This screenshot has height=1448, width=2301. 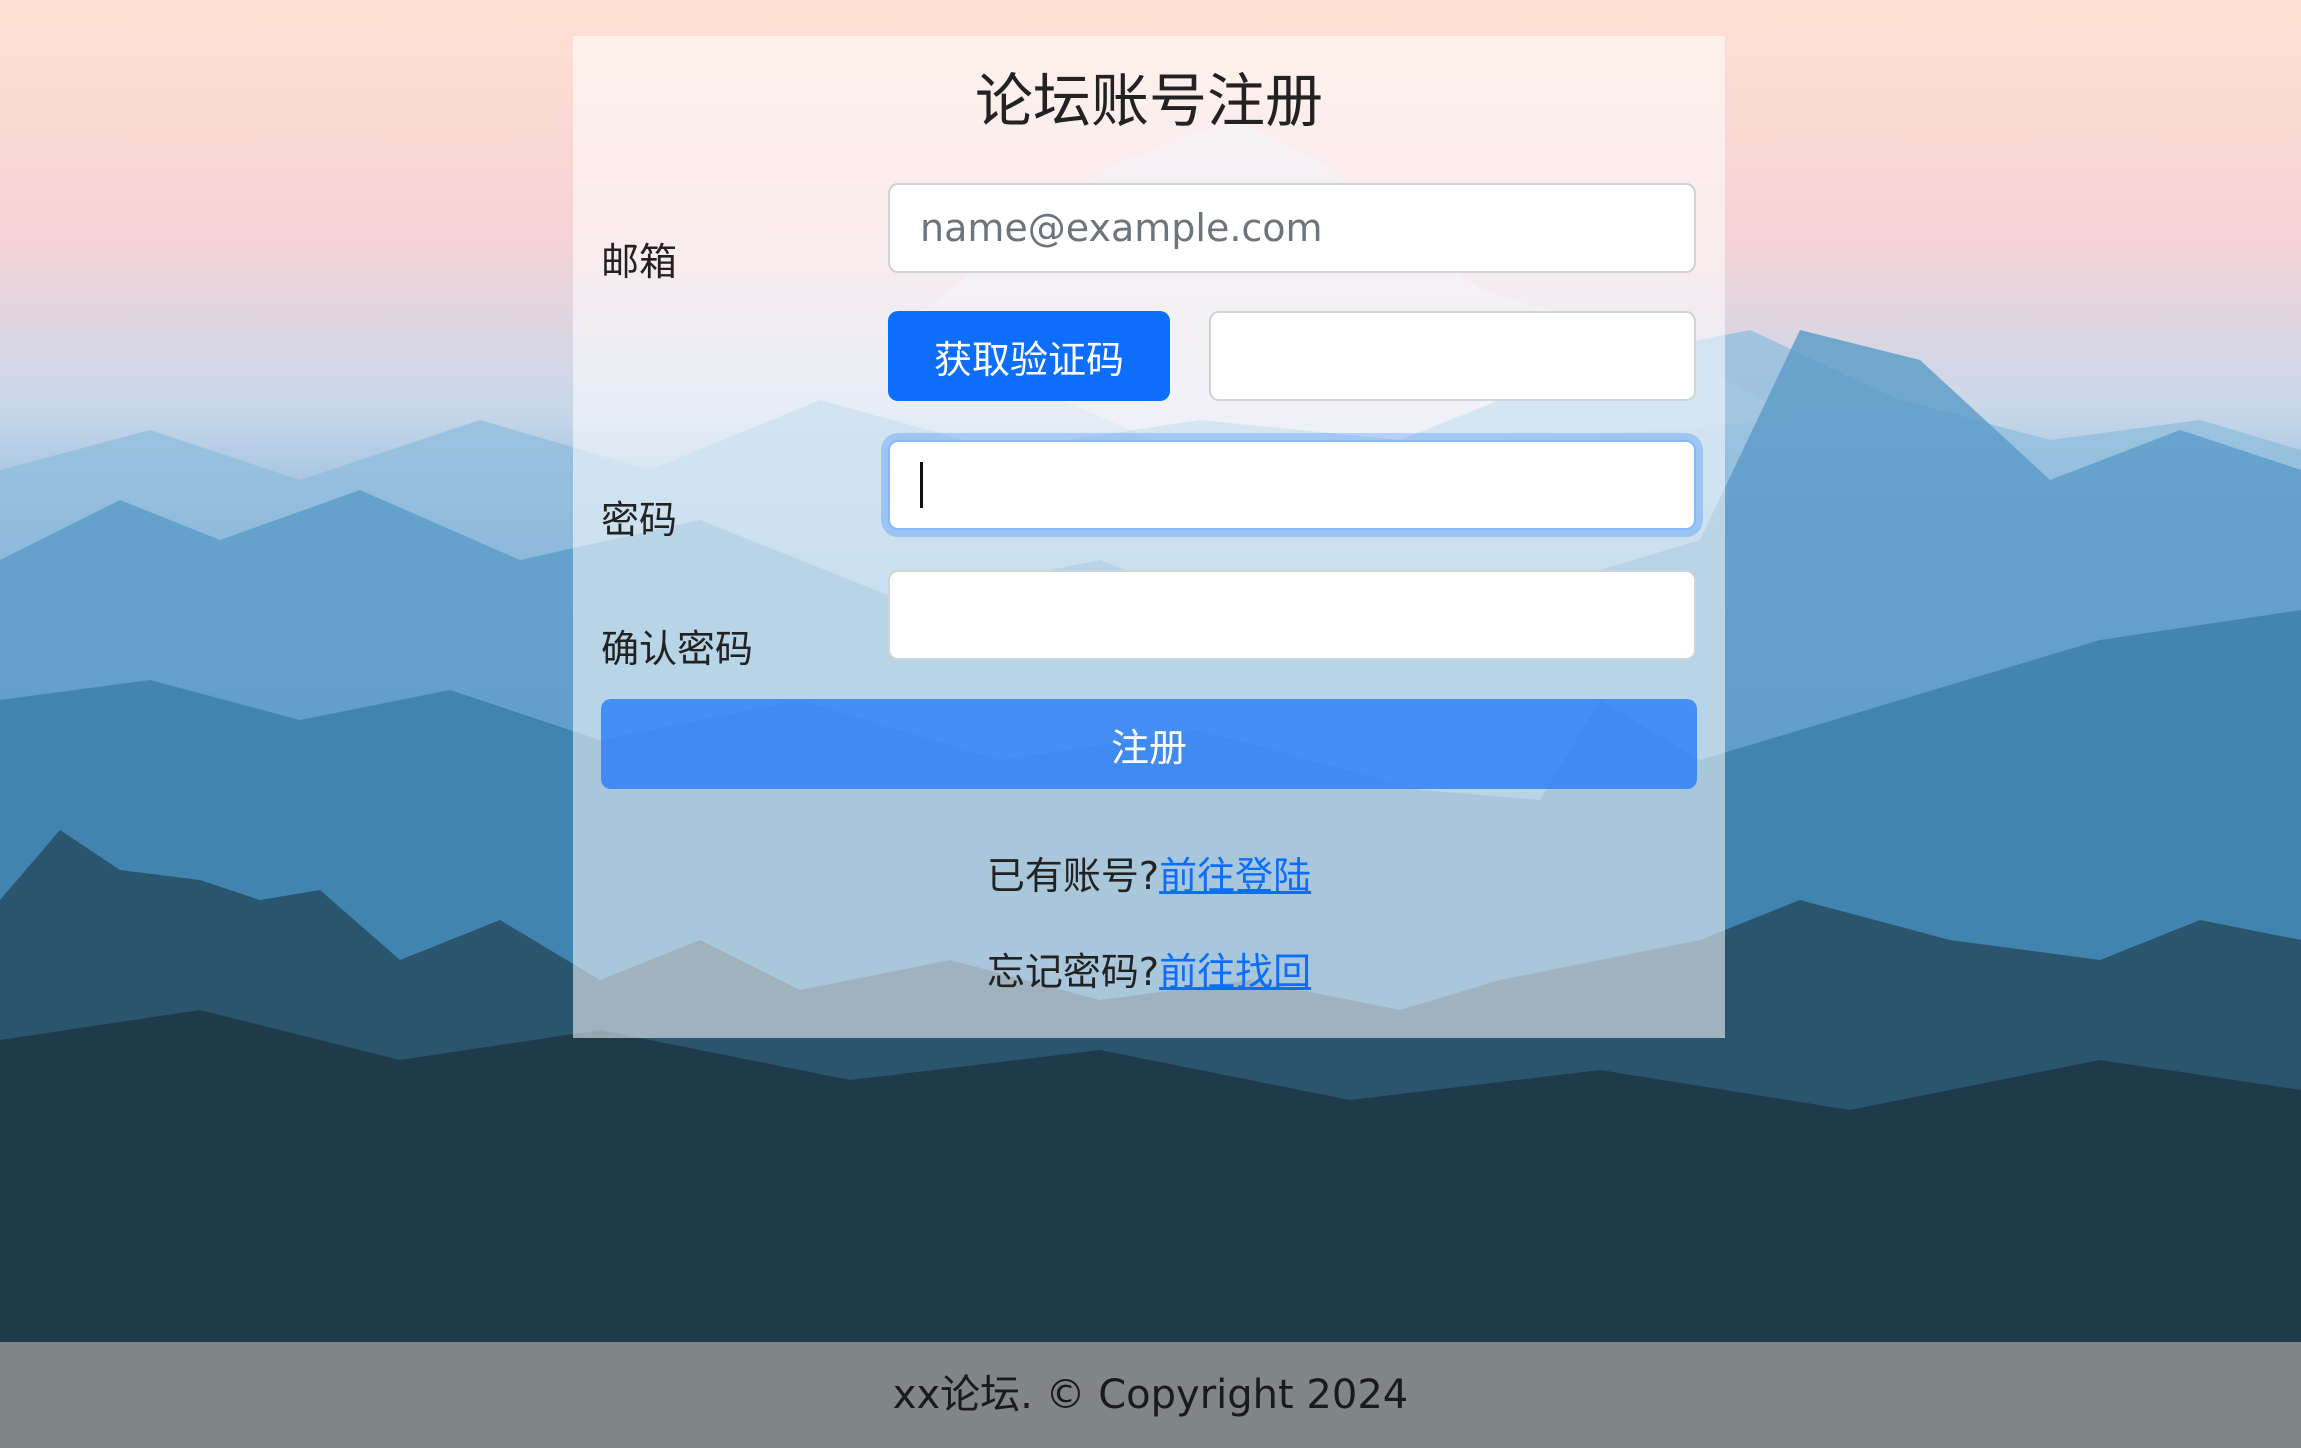 What do you see at coordinates (921, 485) in the screenshot?
I see `text-caret` at bounding box center [921, 485].